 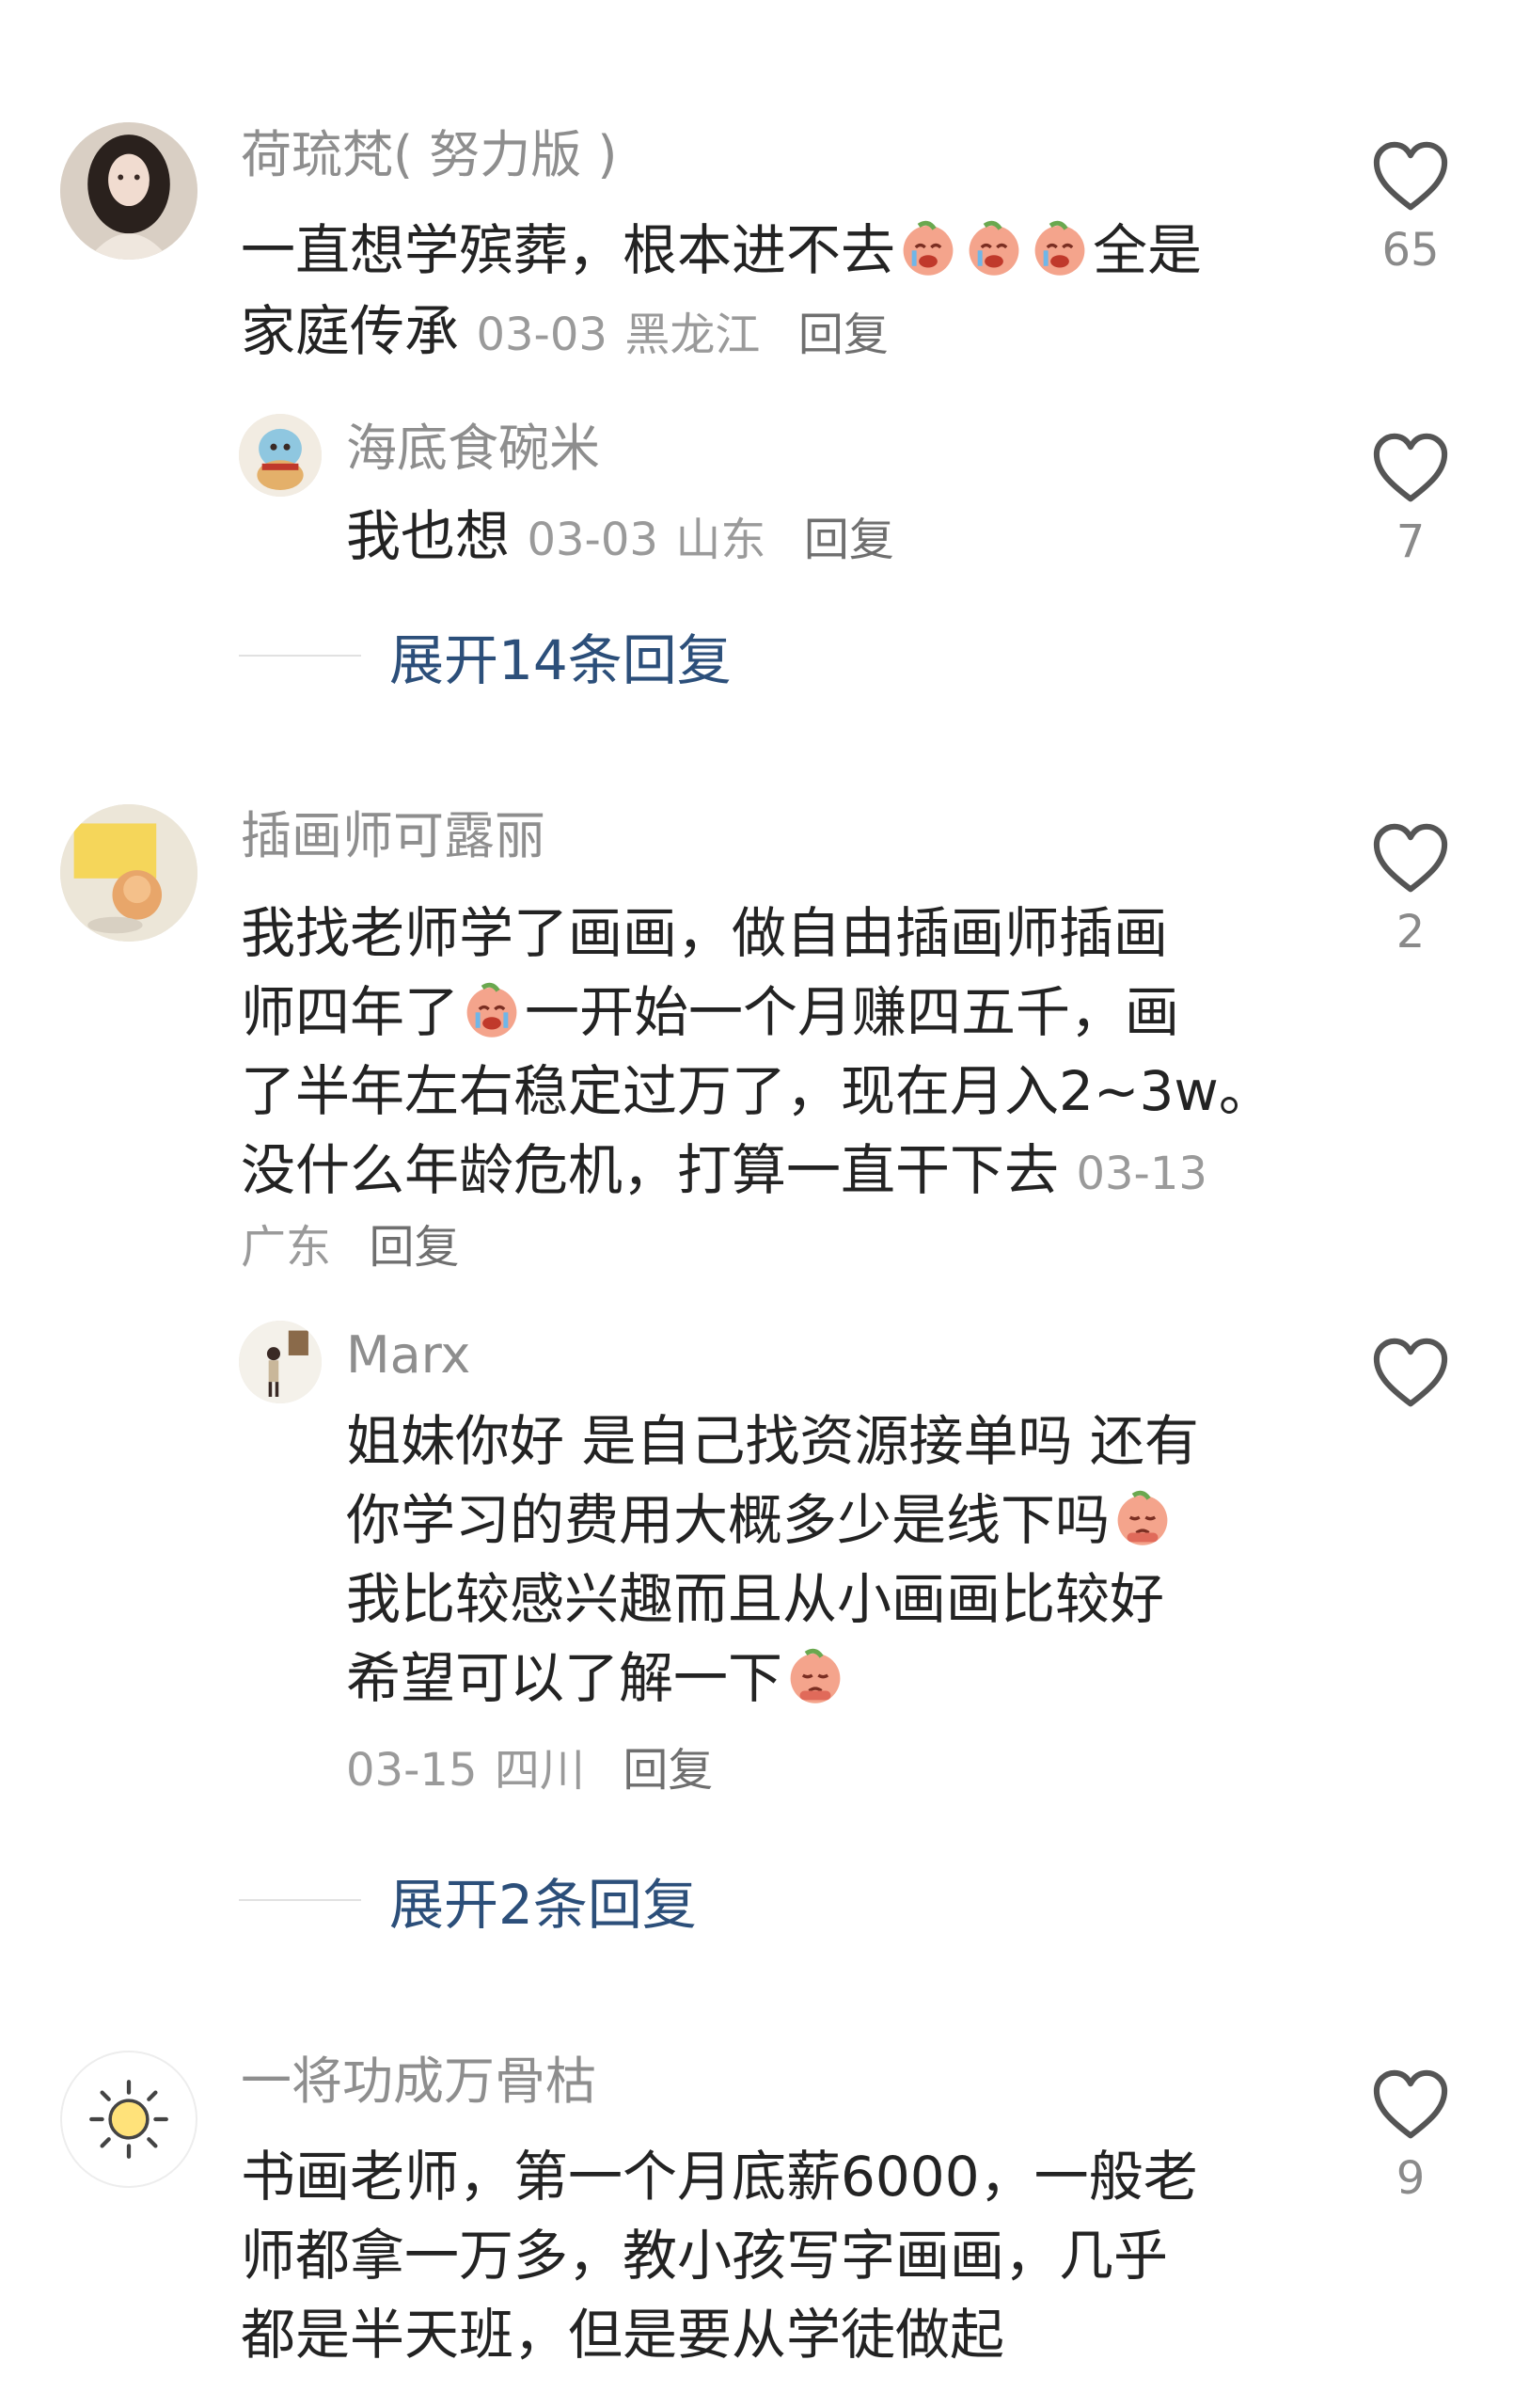 I want to click on comment-text-line: 一开始一个月赚四五千，画, so click(x=852, y=1012).